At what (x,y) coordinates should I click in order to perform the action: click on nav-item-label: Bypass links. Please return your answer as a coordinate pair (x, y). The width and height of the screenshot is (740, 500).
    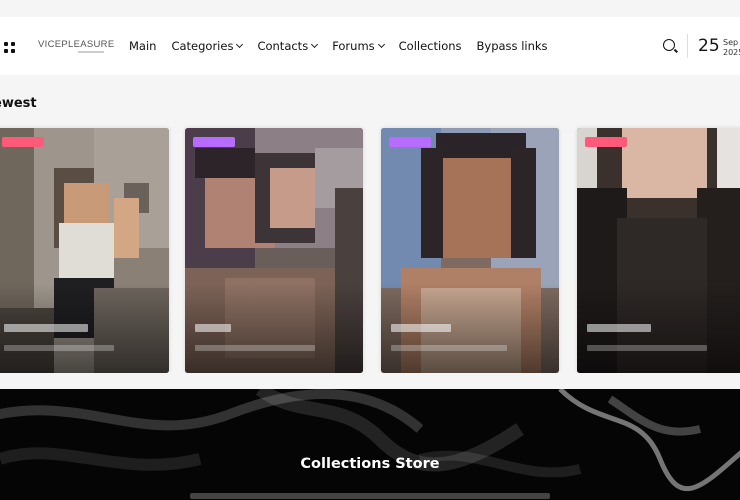
    Looking at the image, I should click on (512, 46).